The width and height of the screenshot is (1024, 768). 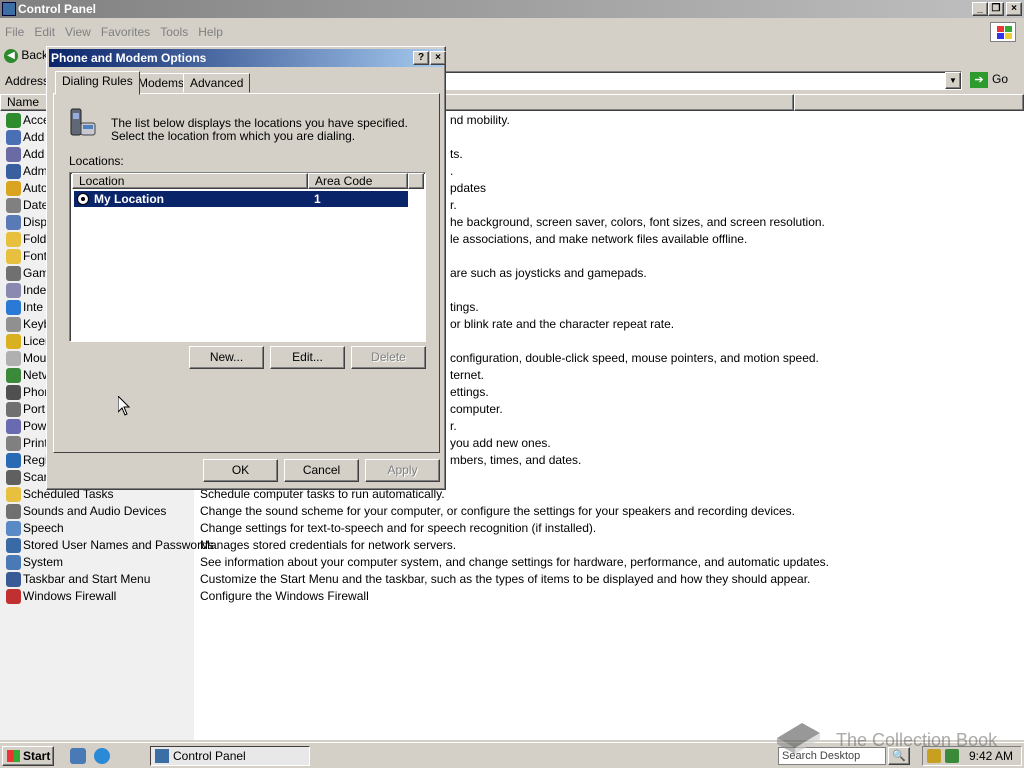 I want to click on quicklaunch-ie-icon, so click(x=102, y=756).